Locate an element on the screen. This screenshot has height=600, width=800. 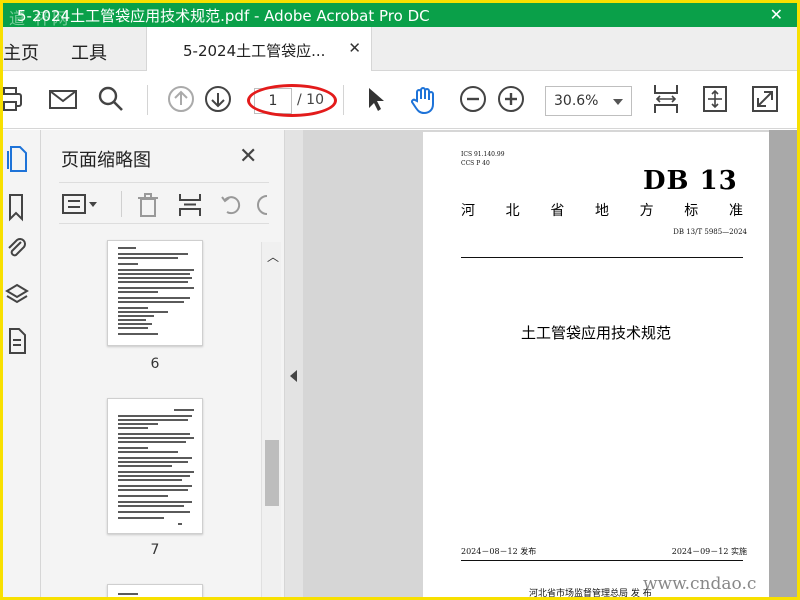
tab-bar: 主页 工具 5-2024土工管袋应... ✕ is located at coordinates (400, 49).